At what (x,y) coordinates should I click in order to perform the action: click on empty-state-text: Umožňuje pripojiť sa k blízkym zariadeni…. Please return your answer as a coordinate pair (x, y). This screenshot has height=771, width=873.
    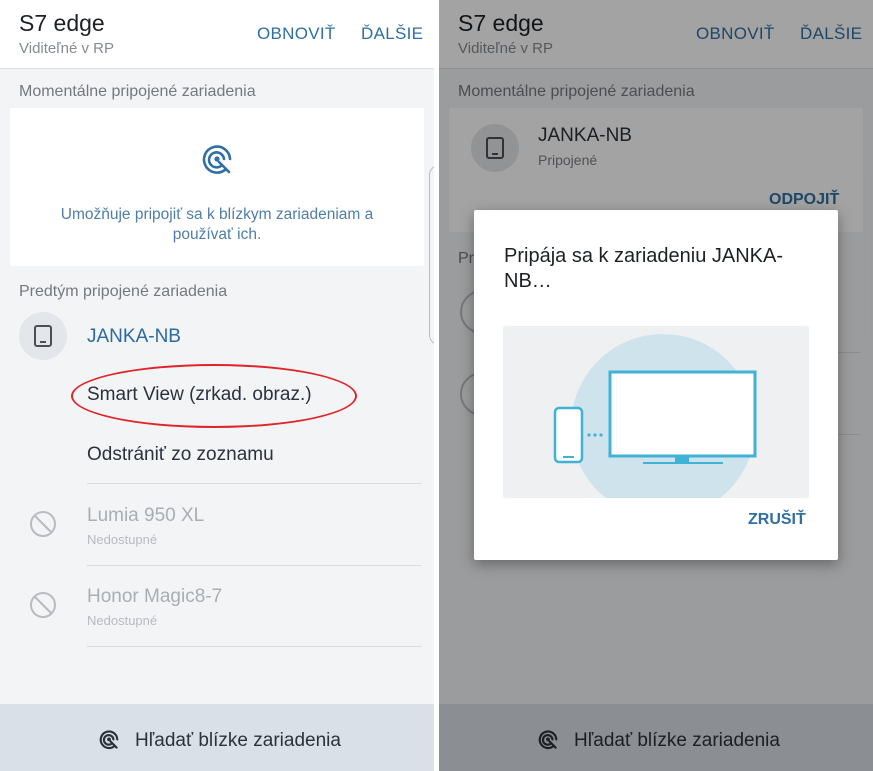
    Looking at the image, I should click on (217, 224).